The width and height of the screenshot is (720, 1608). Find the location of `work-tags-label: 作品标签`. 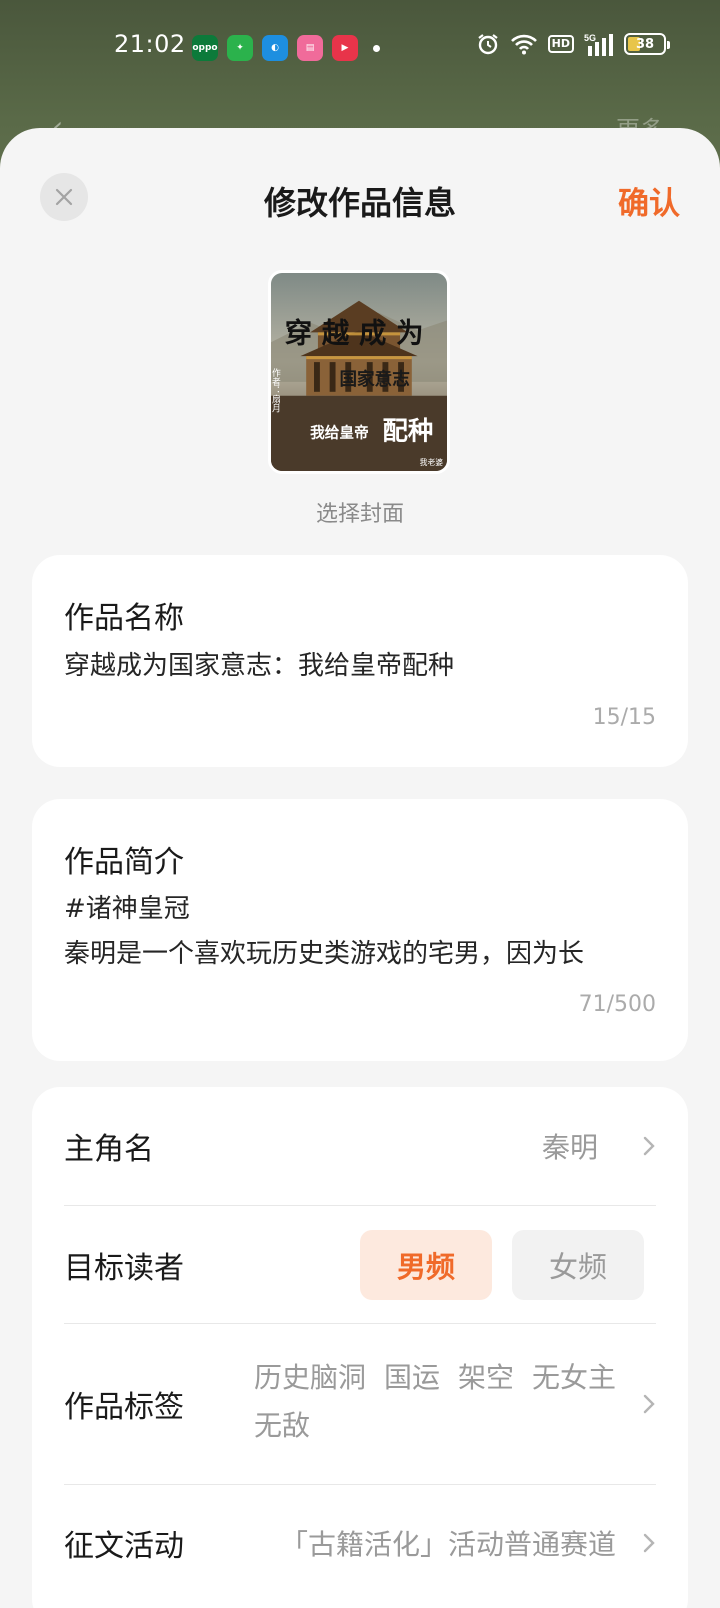

work-tags-label: 作品标签 is located at coordinates (124, 1407).